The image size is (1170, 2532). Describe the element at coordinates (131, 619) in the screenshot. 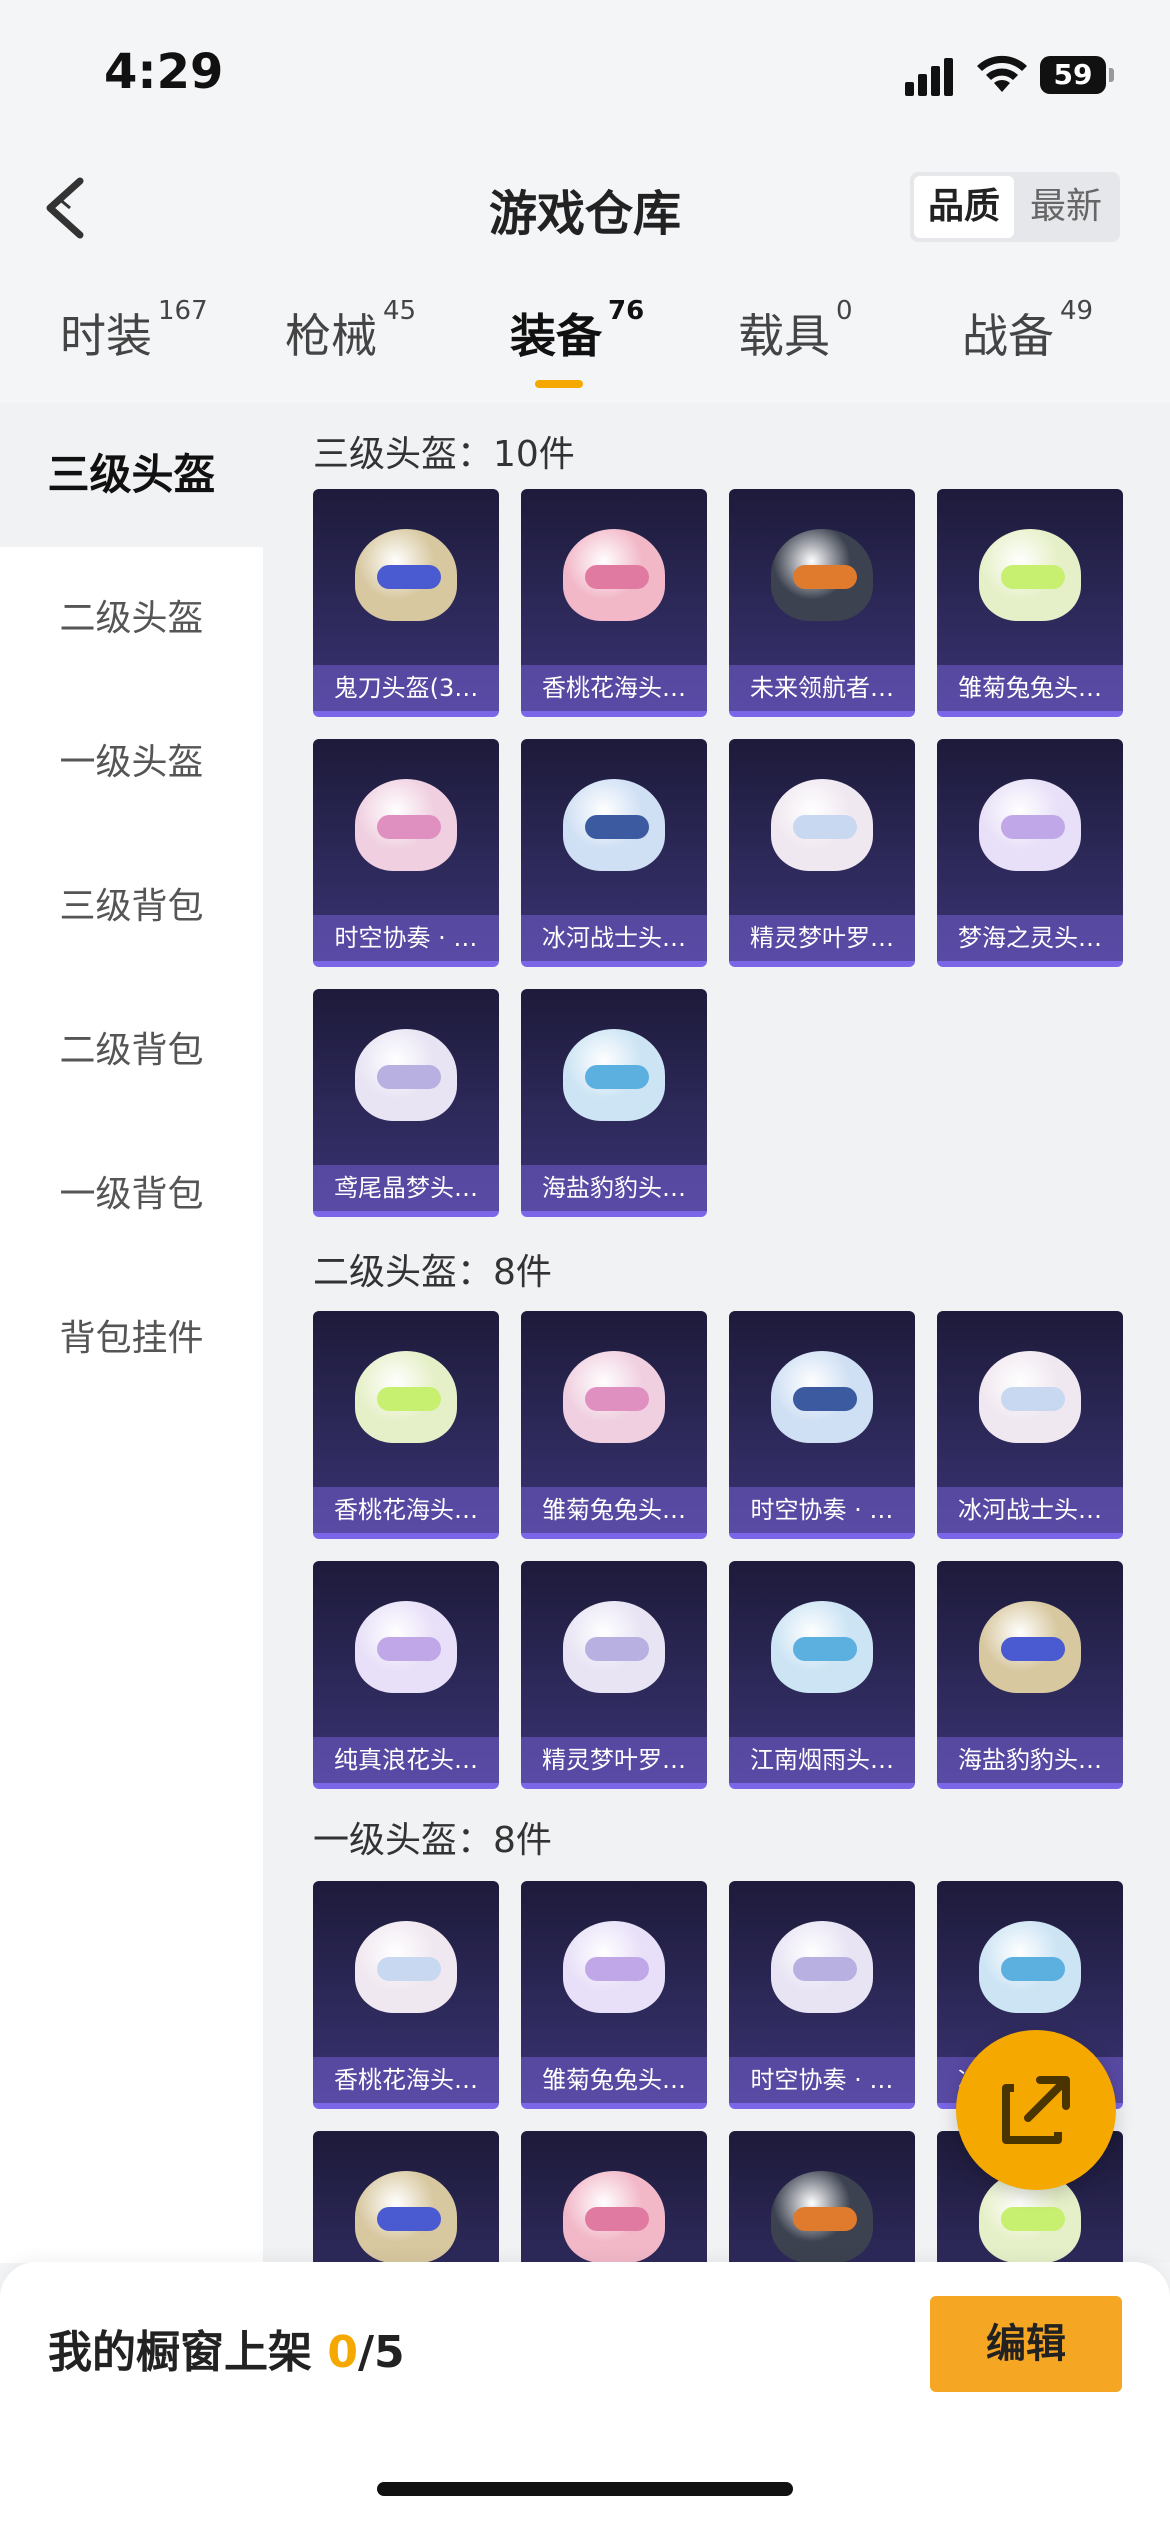

I see `sidebar-item-level2-helmet: 二级头盔` at that location.